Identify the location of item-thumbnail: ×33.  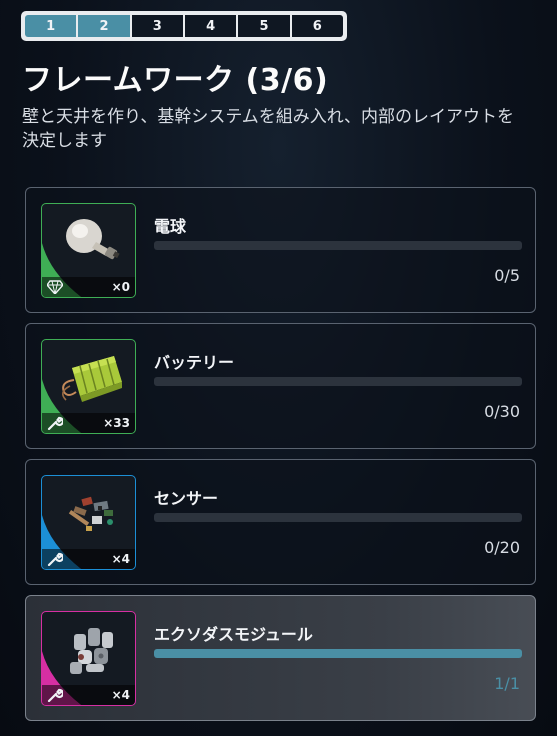
(88, 386).